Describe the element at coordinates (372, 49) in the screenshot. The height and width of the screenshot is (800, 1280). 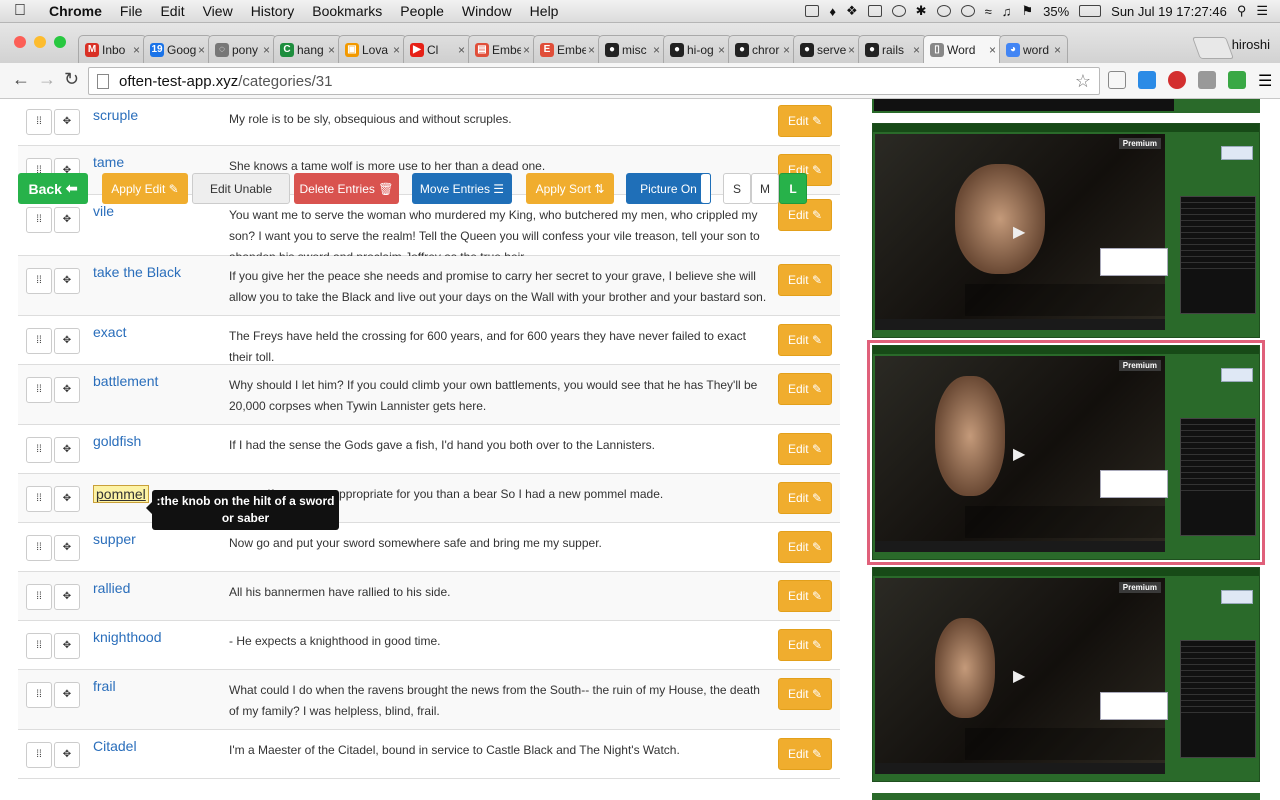
I see `tab-4: ▣ Lova ×` at that location.